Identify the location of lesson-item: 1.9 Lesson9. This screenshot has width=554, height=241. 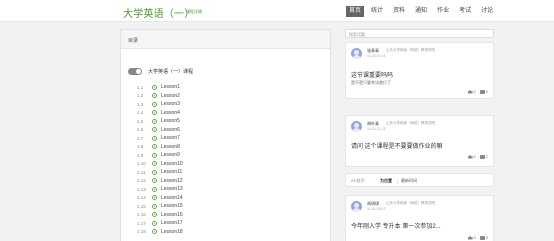
(160, 155).